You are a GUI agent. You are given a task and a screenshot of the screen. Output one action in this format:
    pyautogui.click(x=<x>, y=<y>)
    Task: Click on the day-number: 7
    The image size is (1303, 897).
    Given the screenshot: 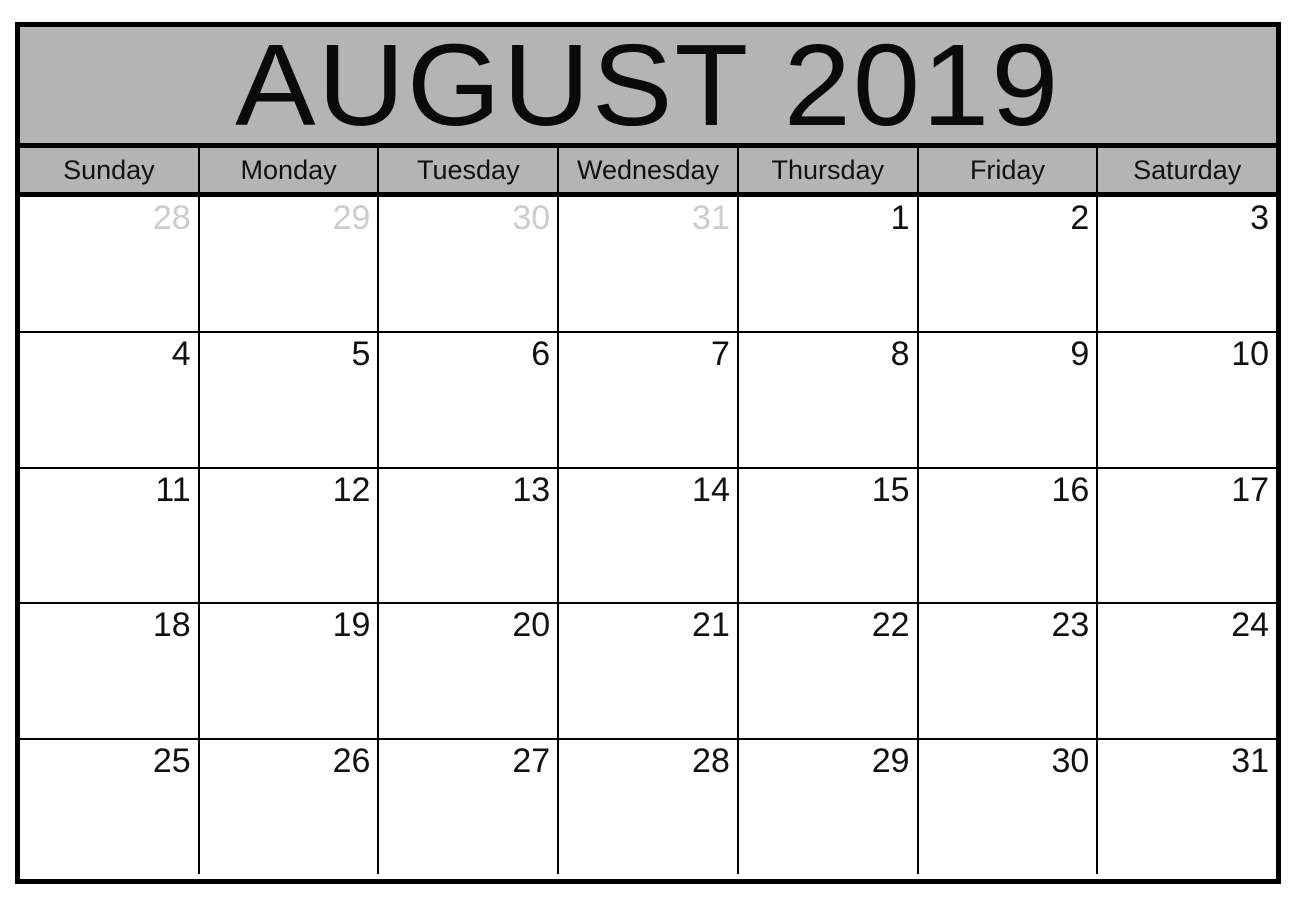 What is the action you would take?
    pyautogui.click(x=720, y=353)
    